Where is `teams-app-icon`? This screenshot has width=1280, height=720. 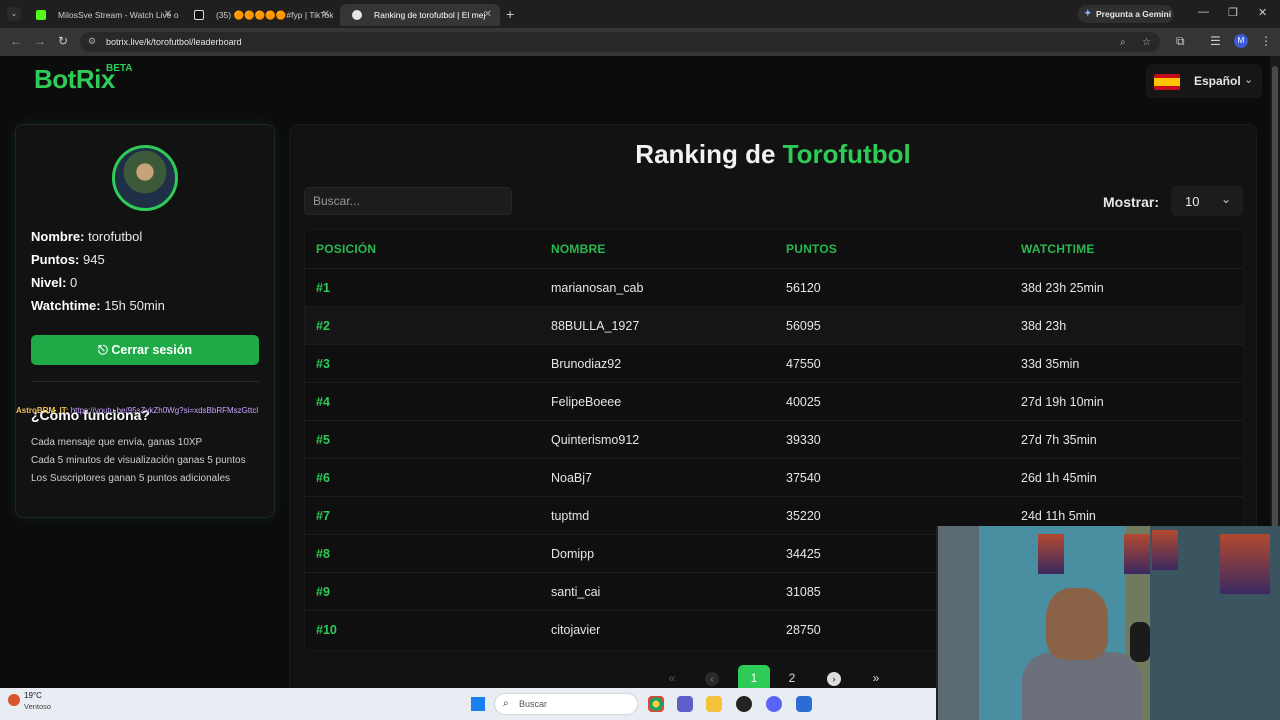
teams-app-icon is located at coordinates (685, 704).